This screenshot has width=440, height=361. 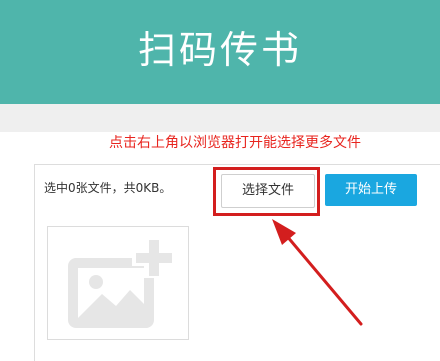 I want to click on add-image-tile, so click(x=118, y=283).